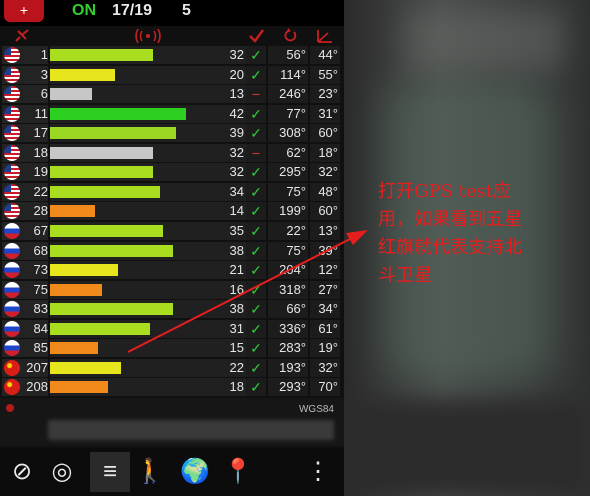  What do you see at coordinates (450, 219) in the screenshot?
I see `annotation-line: 用，如果看到五星` at bounding box center [450, 219].